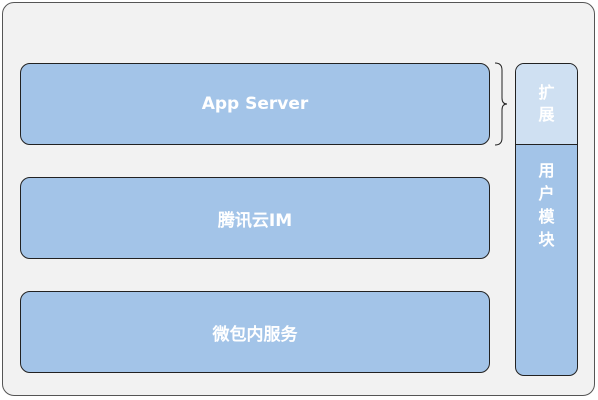 This screenshot has width=598, height=400. Describe the element at coordinates (546, 239) in the screenshot. I see `user-module-char: 块` at that location.